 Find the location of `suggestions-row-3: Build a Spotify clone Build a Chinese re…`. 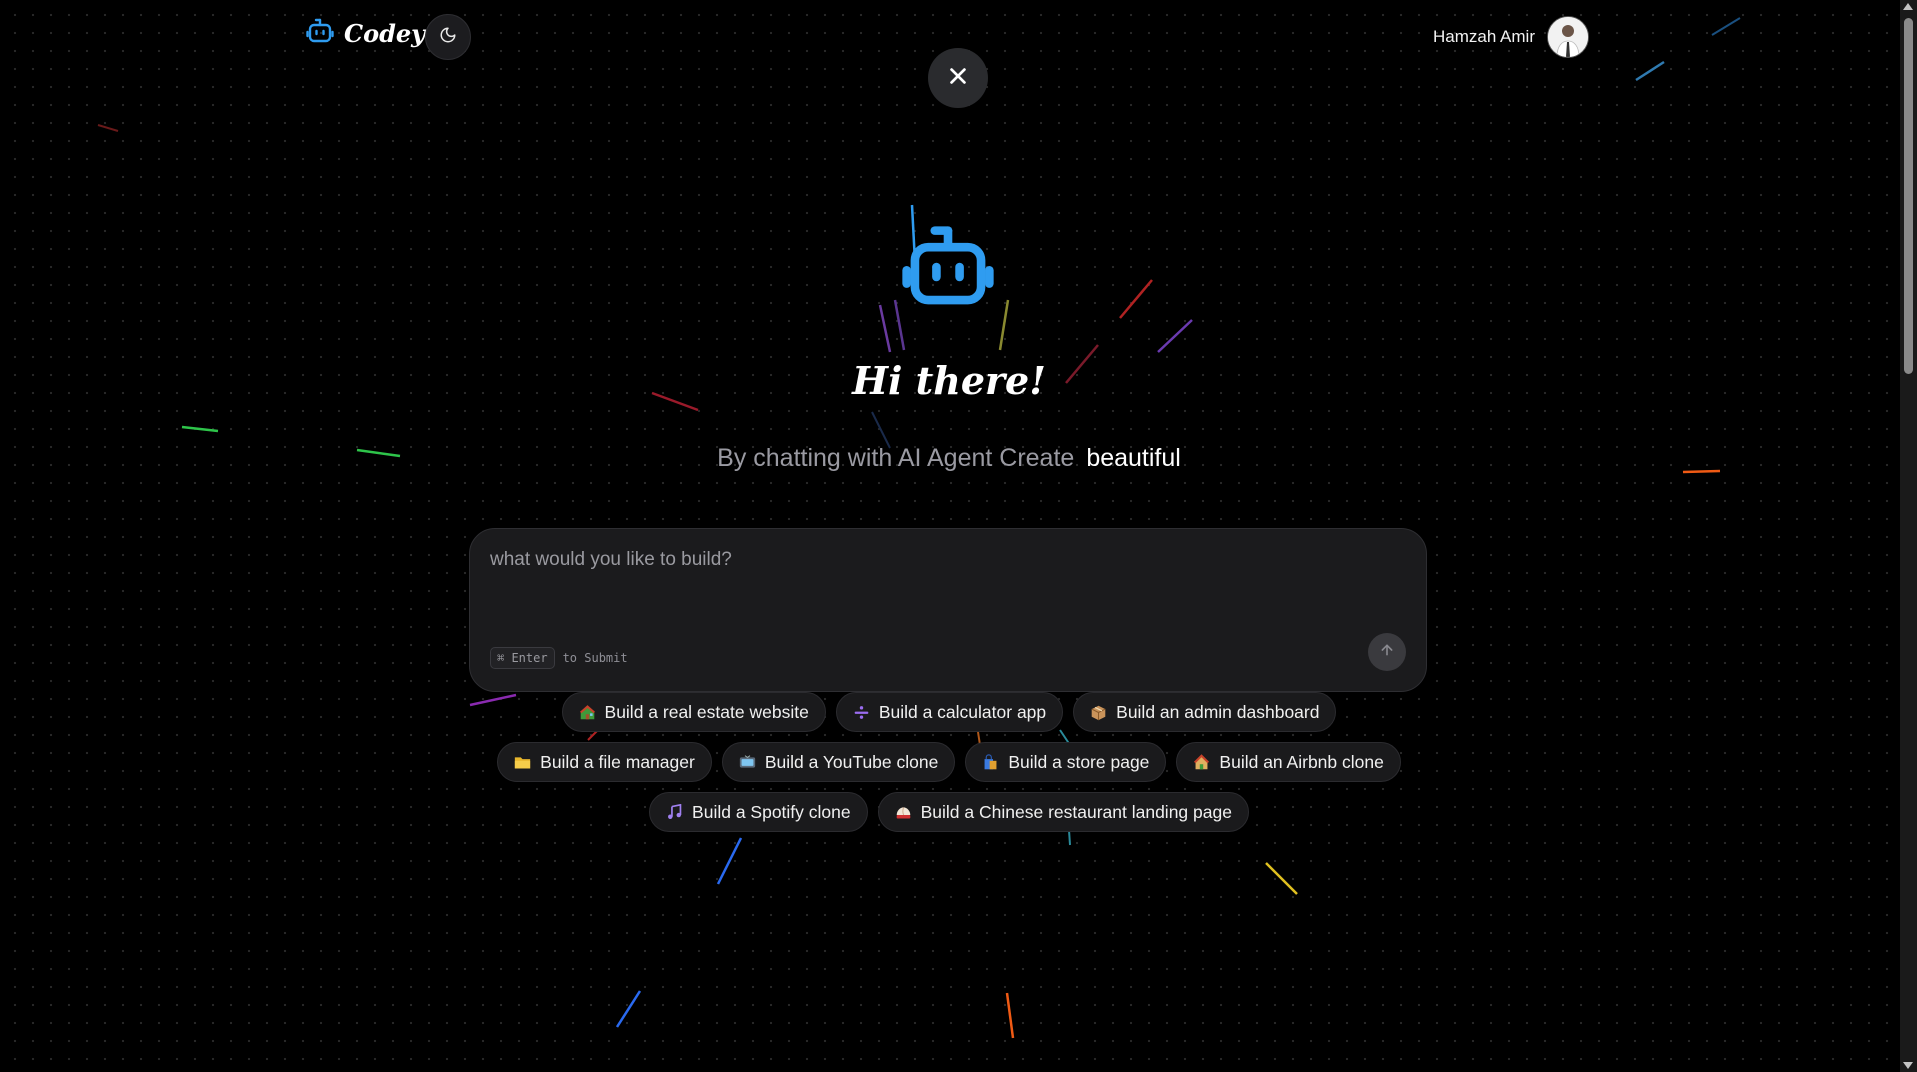

suggestions-row-3: Build a Spotify clone Build a Chinese re… is located at coordinates (949, 812).